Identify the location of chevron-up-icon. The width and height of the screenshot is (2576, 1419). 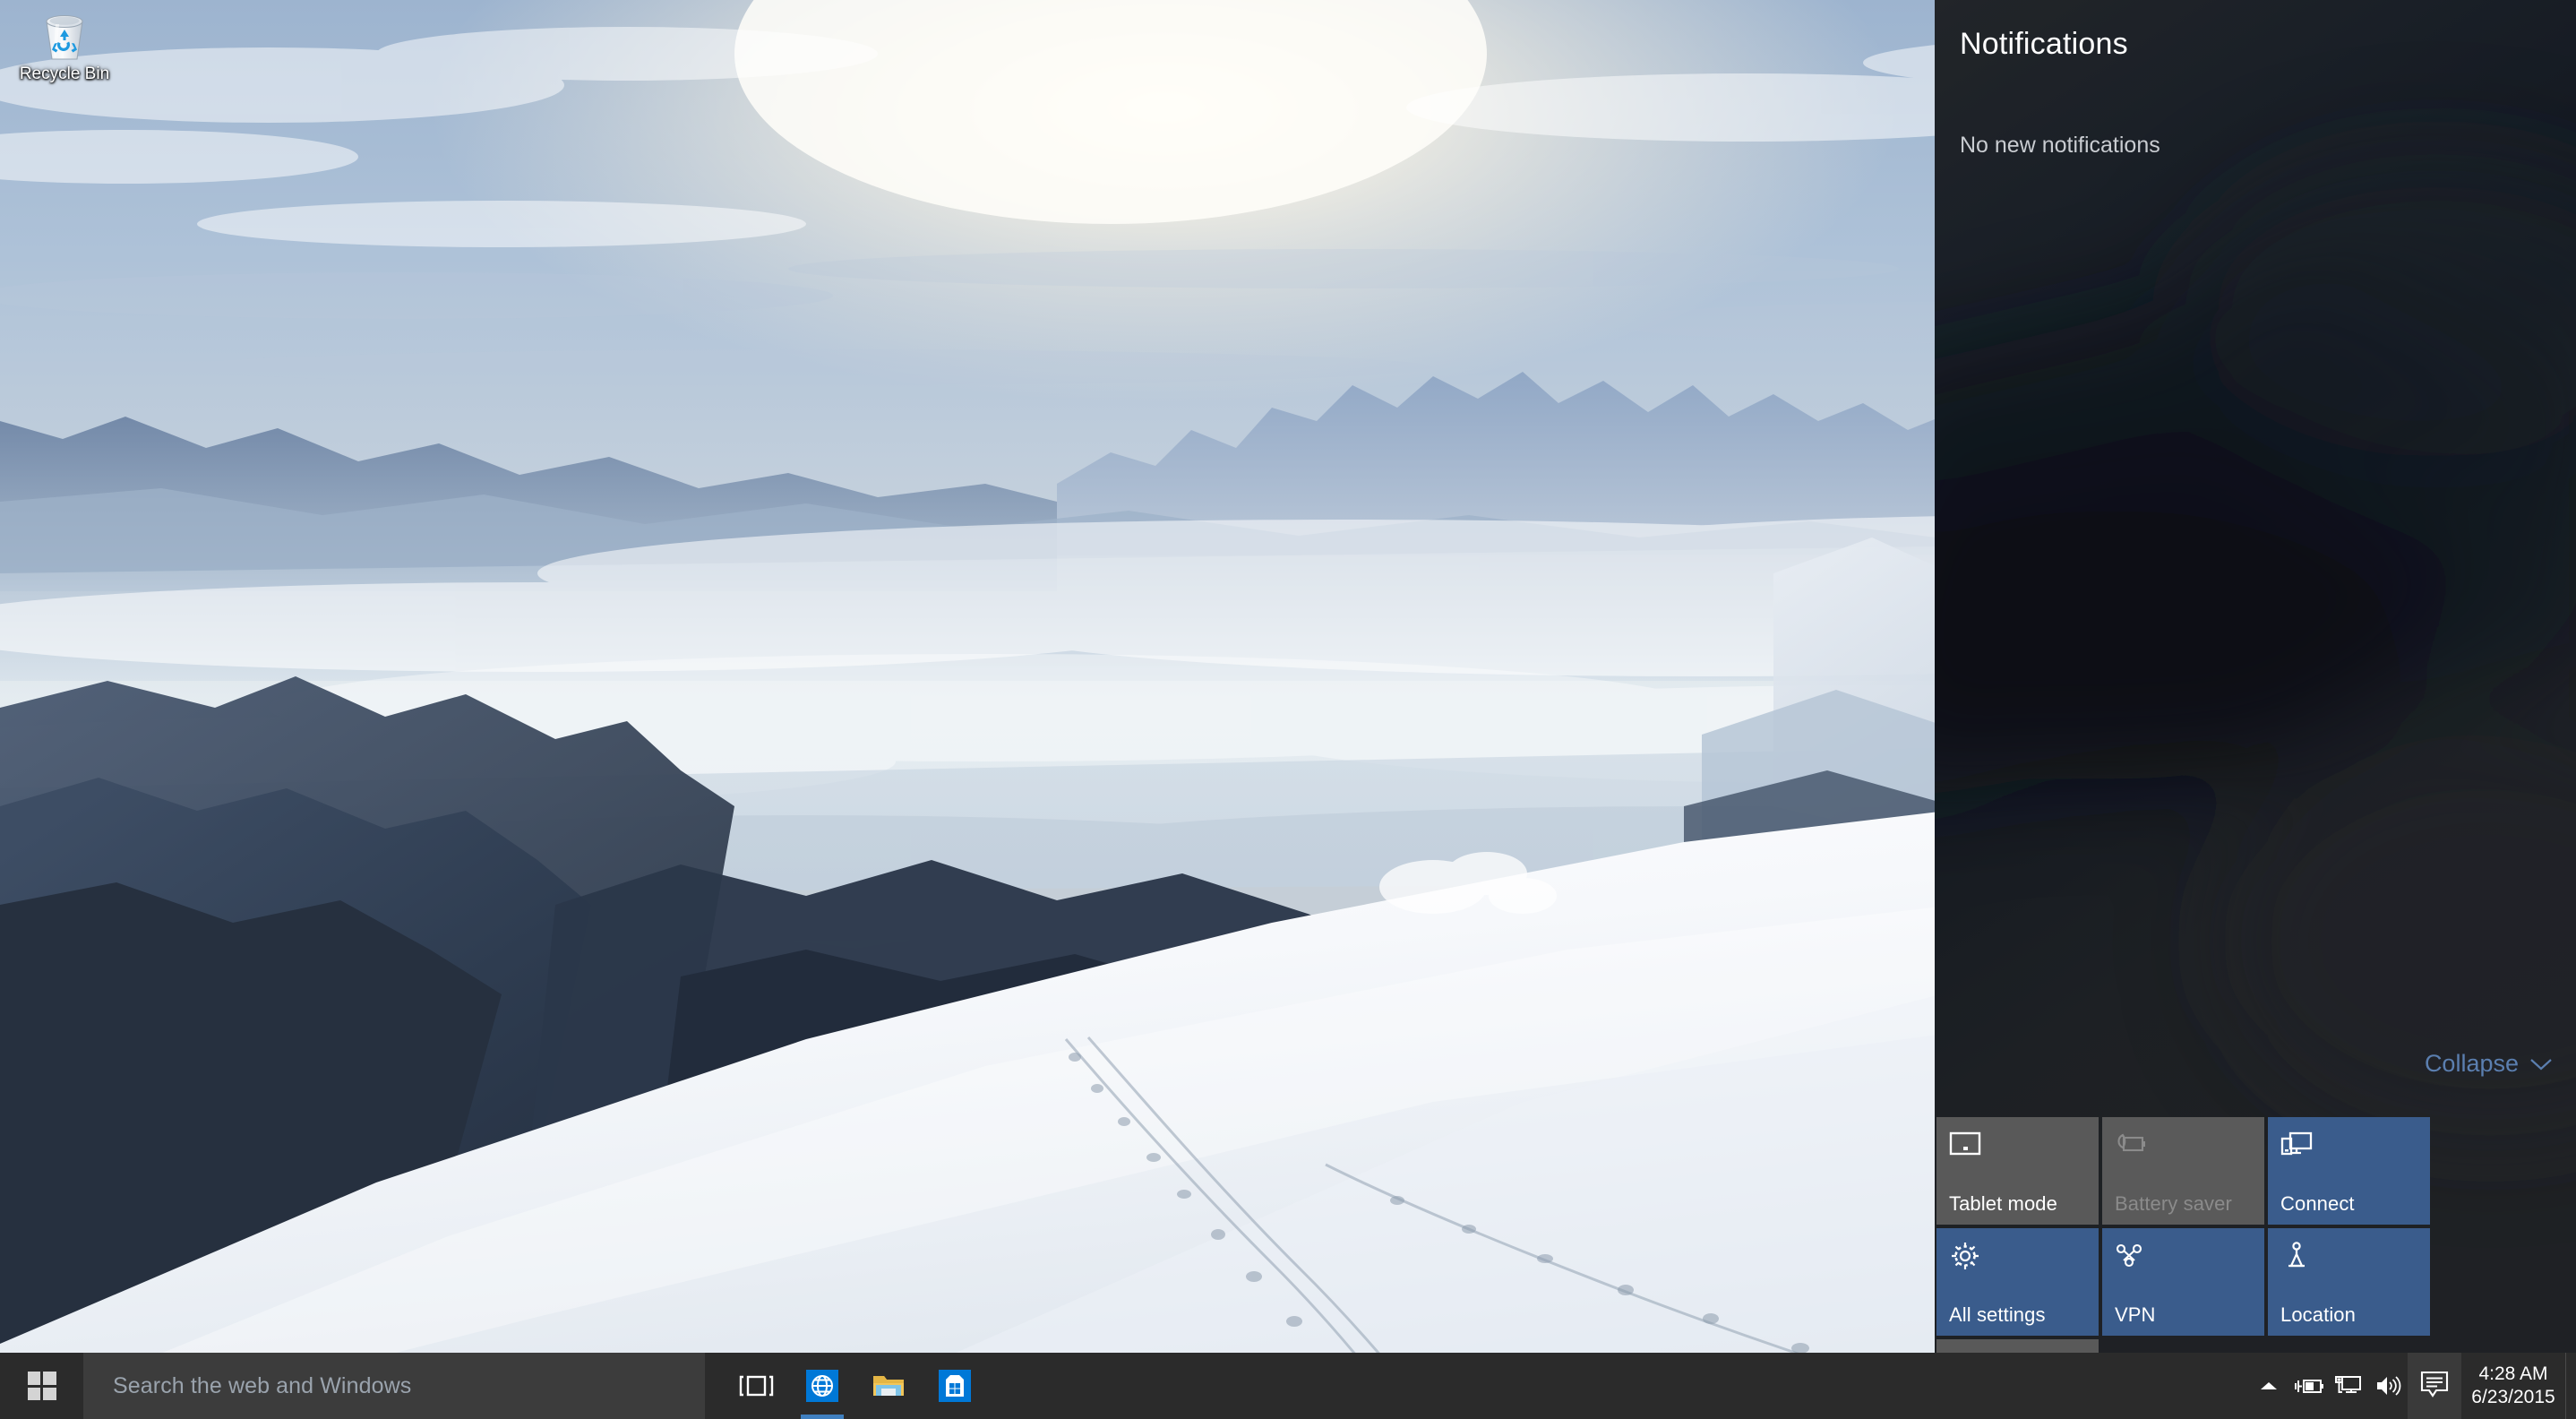
(2269, 1386).